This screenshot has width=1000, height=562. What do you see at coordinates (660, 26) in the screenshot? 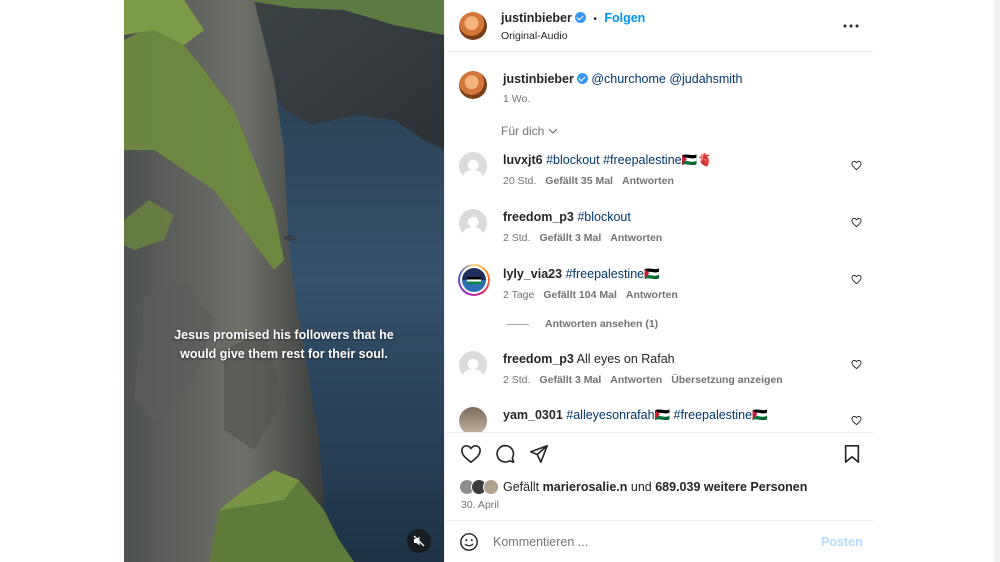
I see `post-header: justinbieber • Folgen Original-Audio` at bounding box center [660, 26].